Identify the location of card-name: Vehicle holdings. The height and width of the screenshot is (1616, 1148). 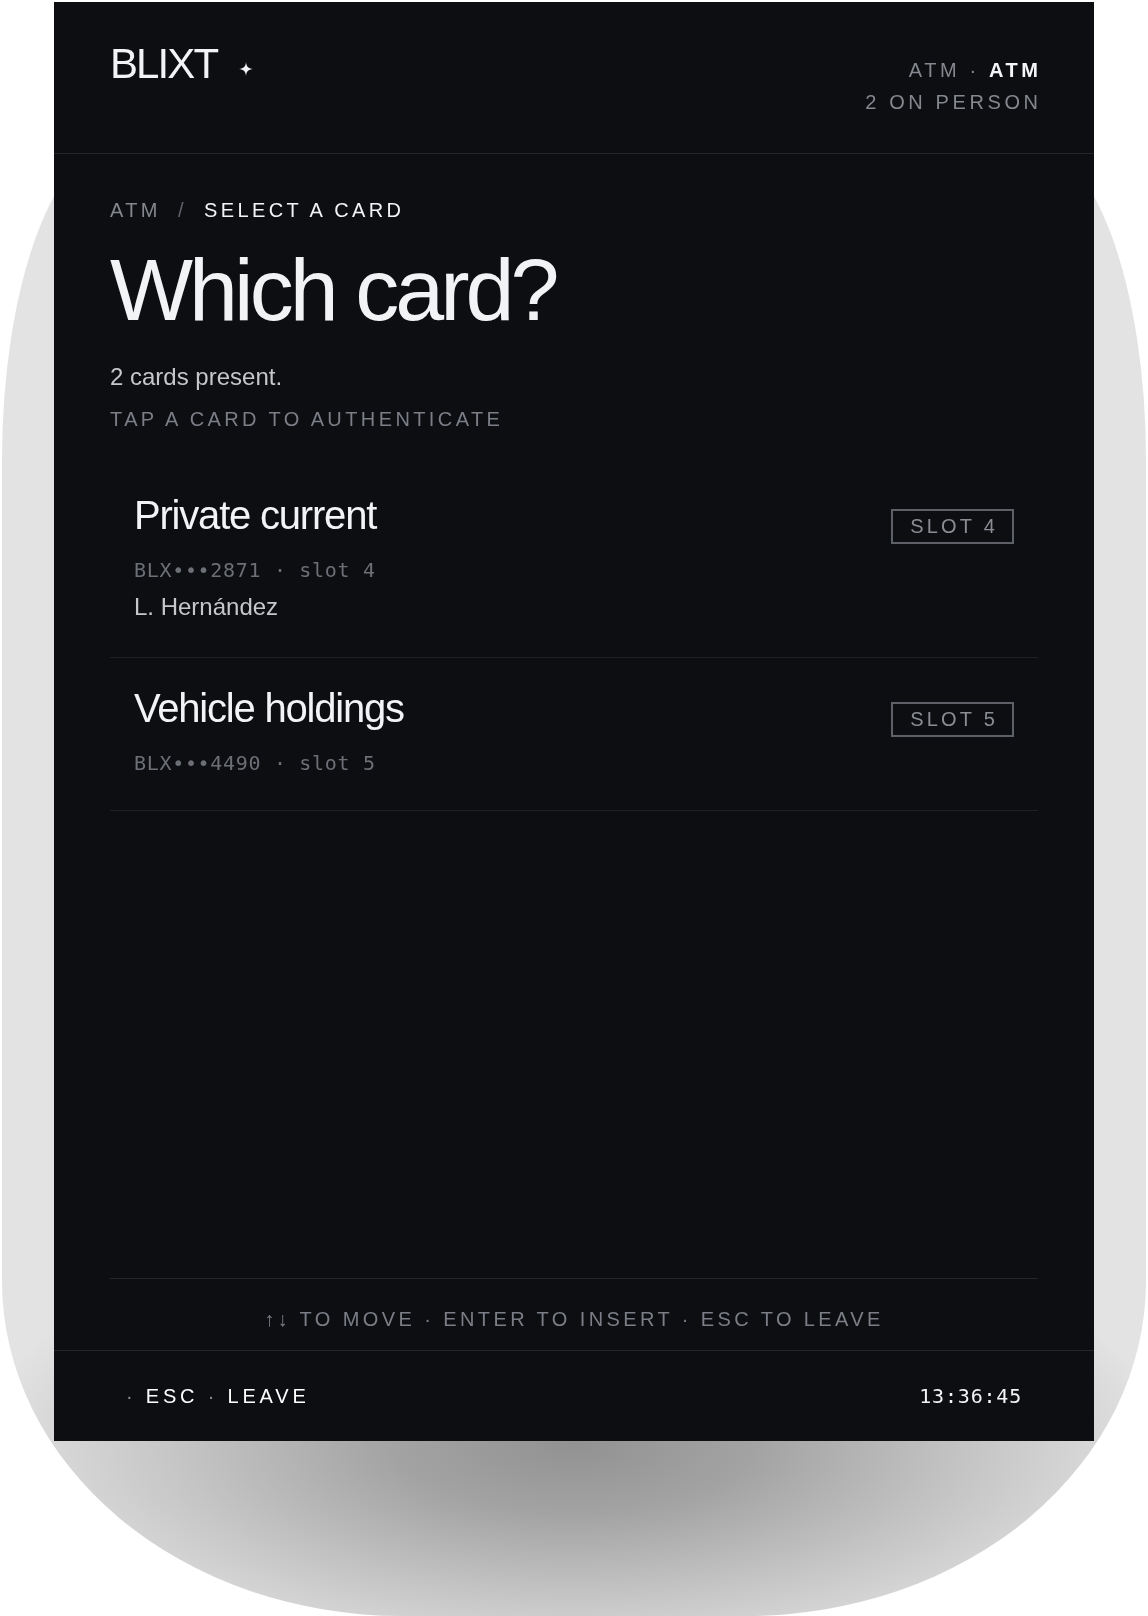
(269, 708).